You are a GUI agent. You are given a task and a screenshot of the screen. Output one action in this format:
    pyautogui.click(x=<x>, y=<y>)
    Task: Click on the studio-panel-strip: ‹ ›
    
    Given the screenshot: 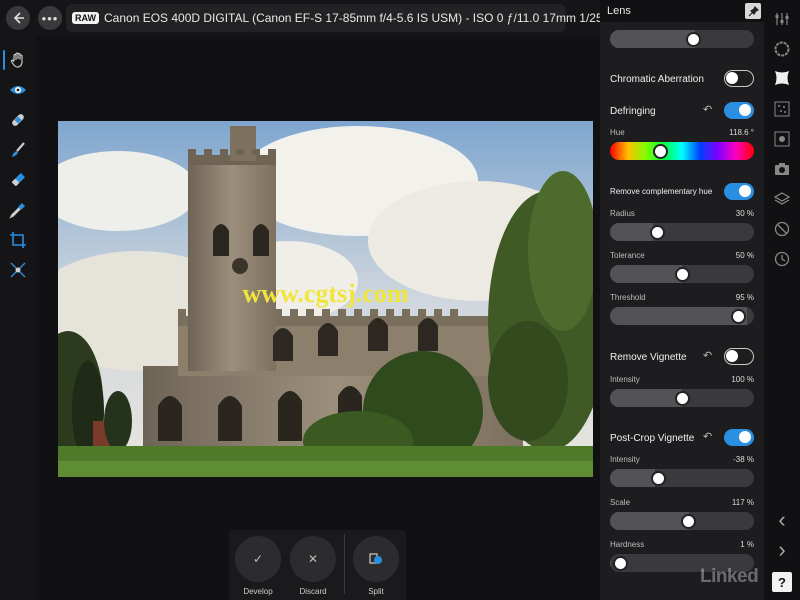 What is the action you would take?
    pyautogui.click(x=782, y=300)
    